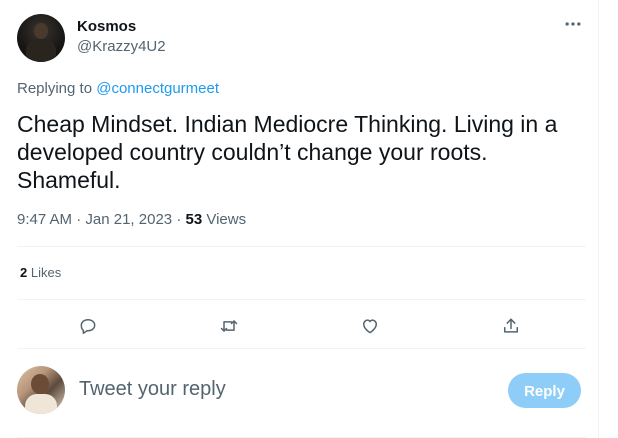 The height and width of the screenshot is (438, 618). What do you see at coordinates (46, 272) in the screenshot?
I see `likes-label: Likes` at bounding box center [46, 272].